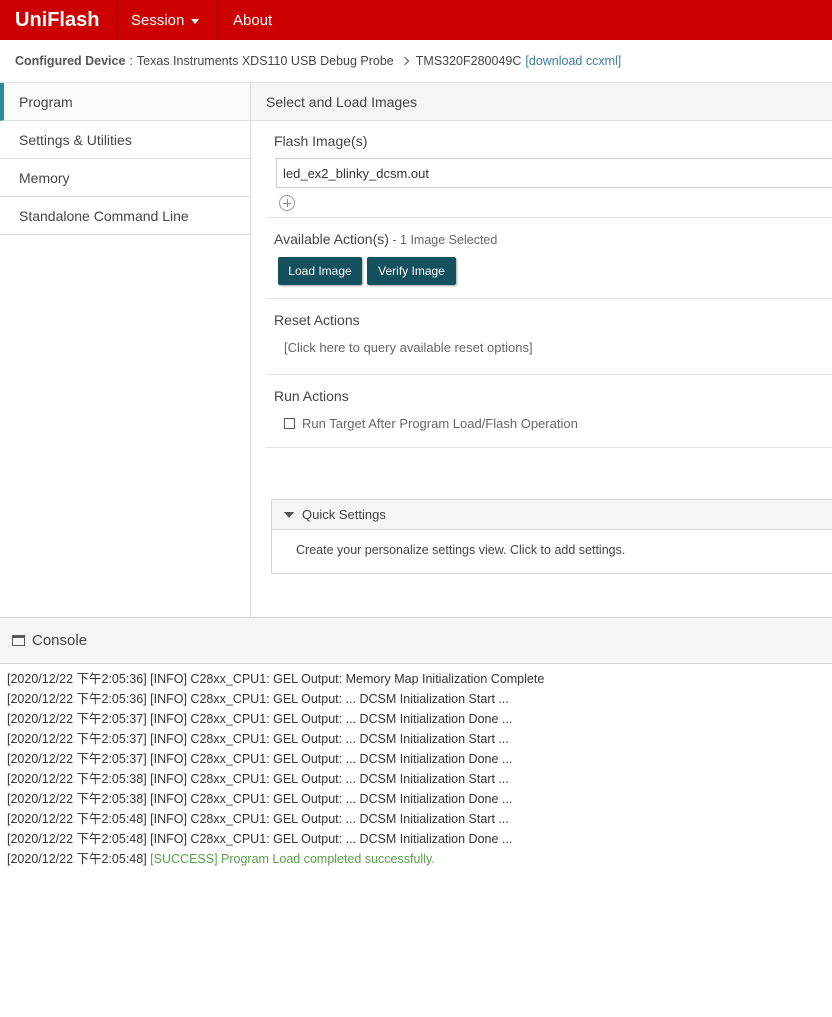  I want to click on add-image-icon, so click(287, 203).